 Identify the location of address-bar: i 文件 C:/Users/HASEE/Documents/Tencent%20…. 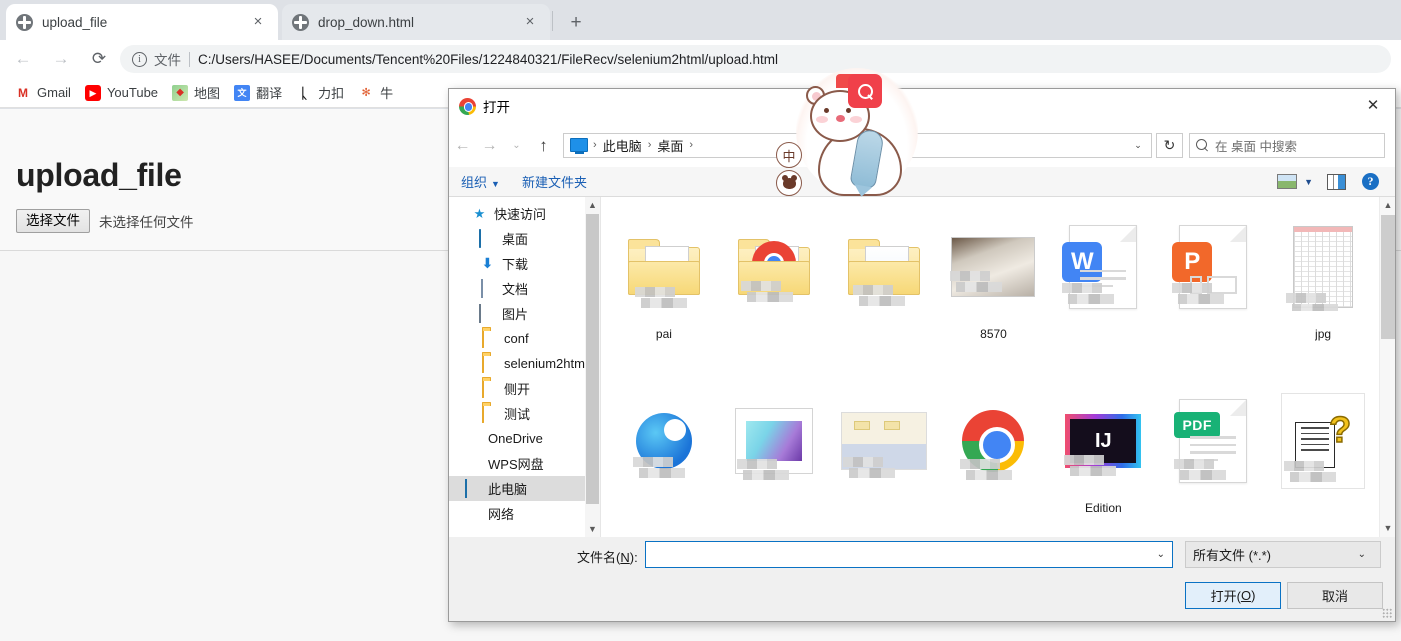
(755, 59).